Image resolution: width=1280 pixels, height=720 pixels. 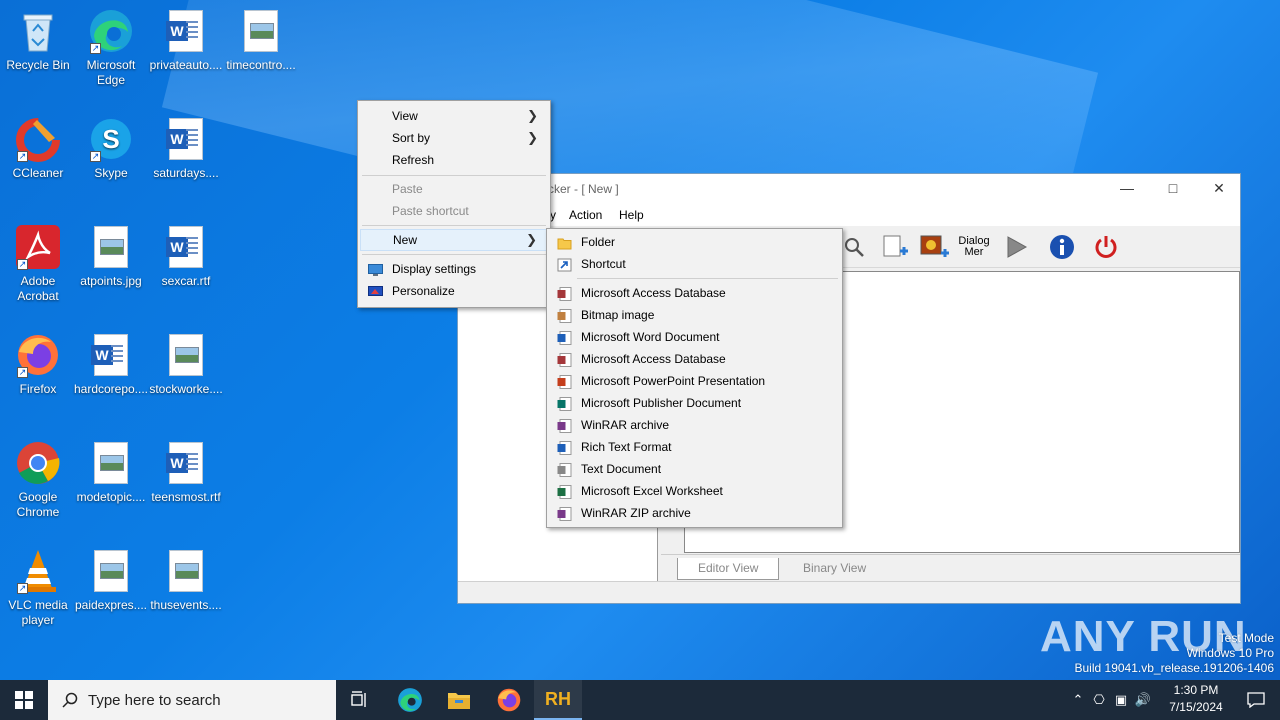 I want to click on shortcut-icon, so click(x=564, y=264).